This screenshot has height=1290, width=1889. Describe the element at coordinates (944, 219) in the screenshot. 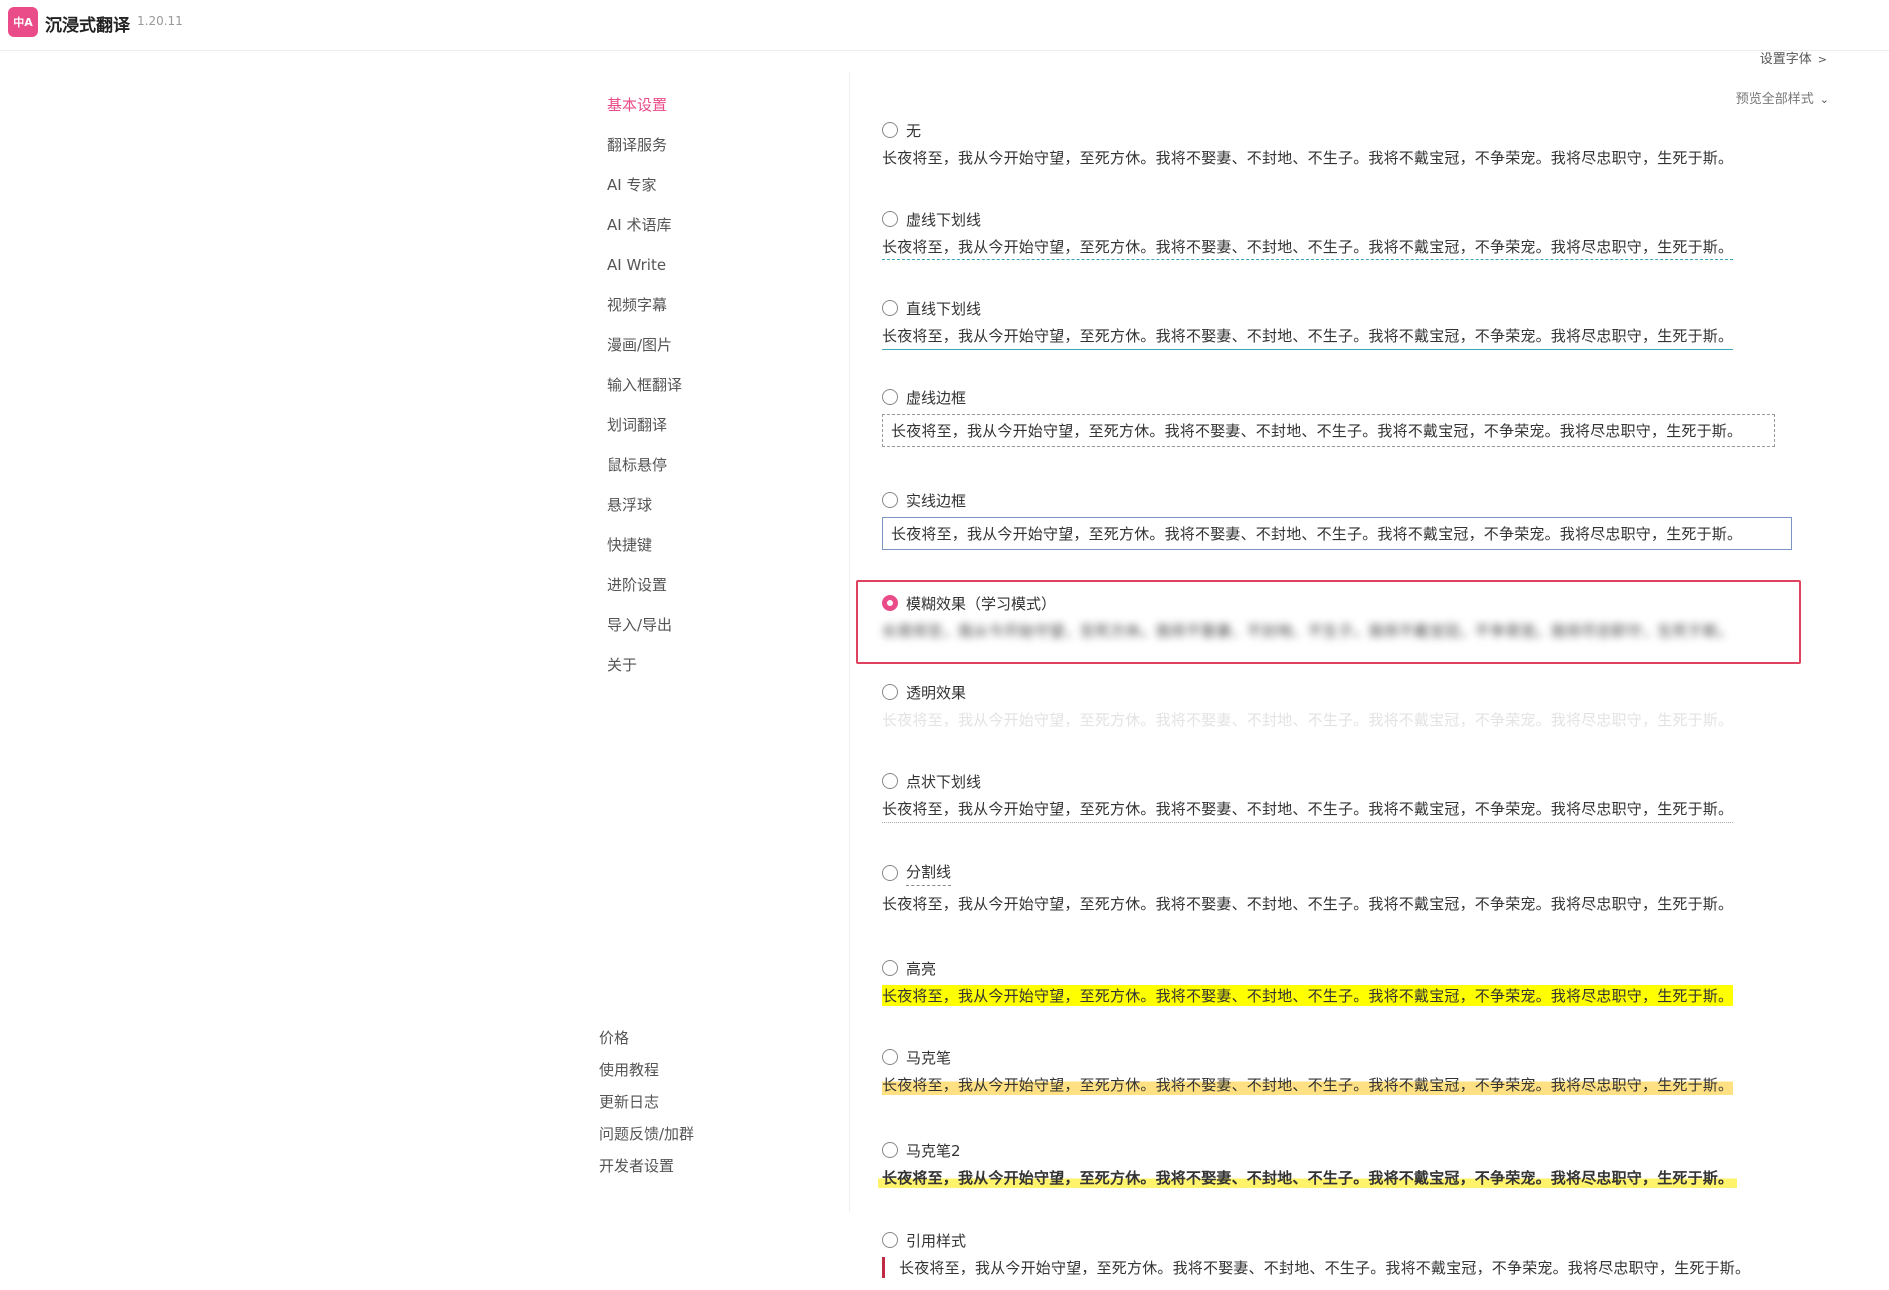

I see `style-label: 虚线下划线` at that location.